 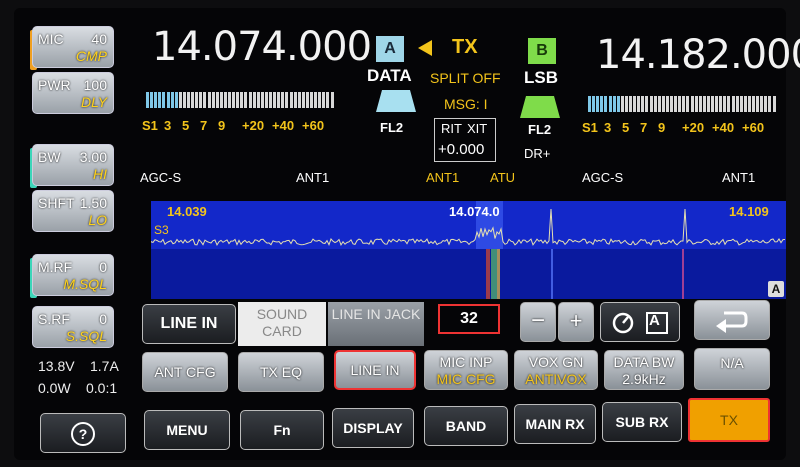 What do you see at coordinates (102, 388) in the screenshot?
I see `swr-readout: 0.0:1` at bounding box center [102, 388].